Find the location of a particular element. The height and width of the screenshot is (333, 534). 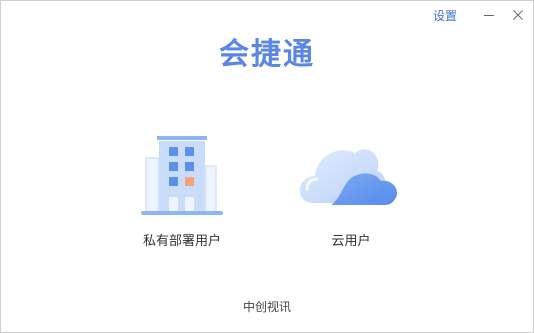

private-deployment-option: 私有部署用户 is located at coordinates (182, 196).